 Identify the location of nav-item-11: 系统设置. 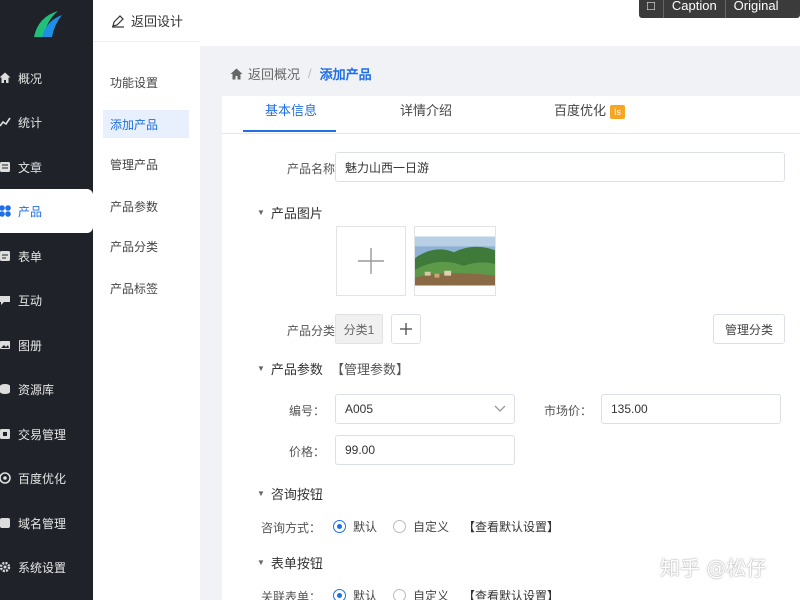
(46, 567).